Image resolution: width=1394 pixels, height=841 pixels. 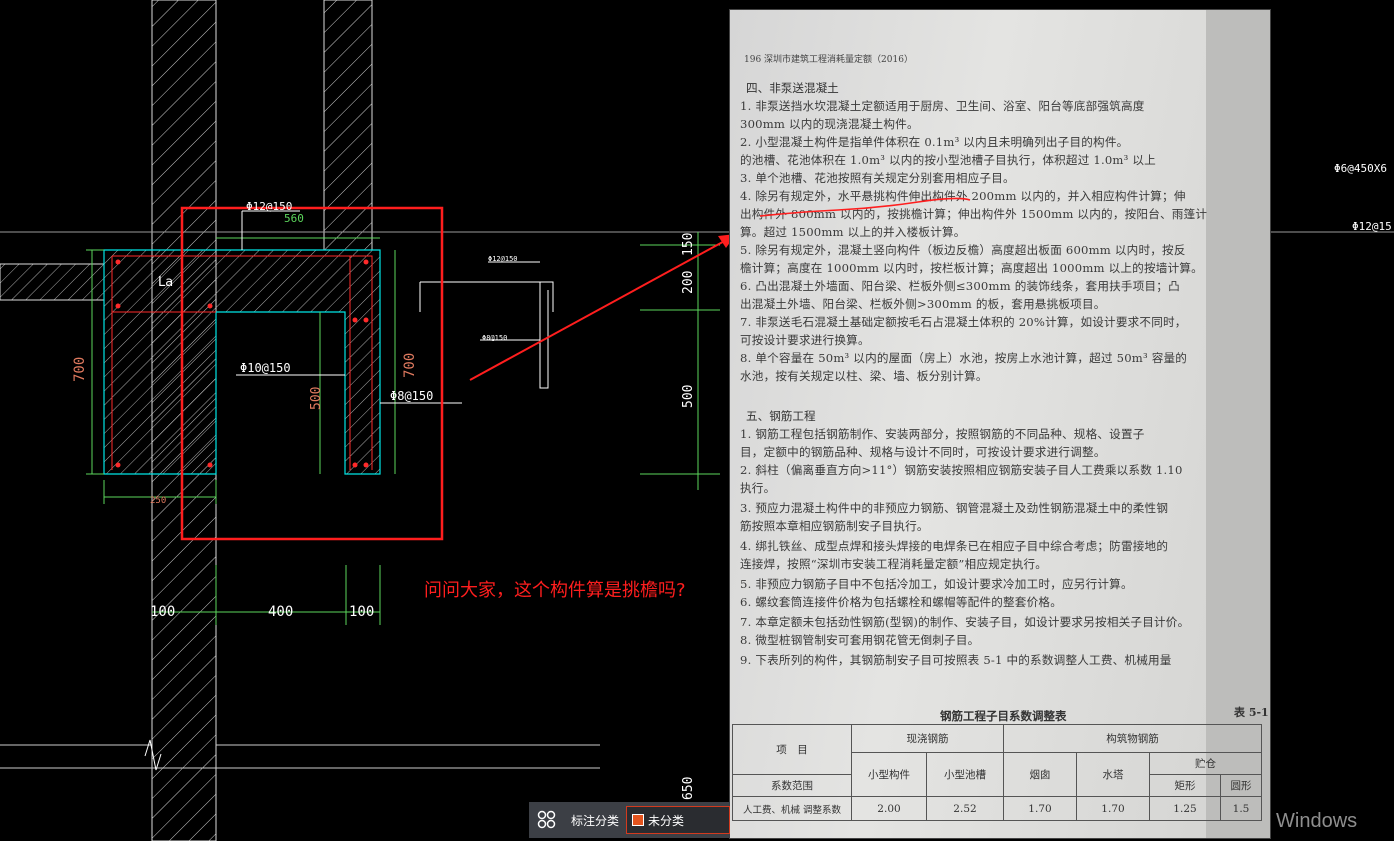 What do you see at coordinates (80, 369) in the screenshot?
I see `dim-wall-height: 700` at bounding box center [80, 369].